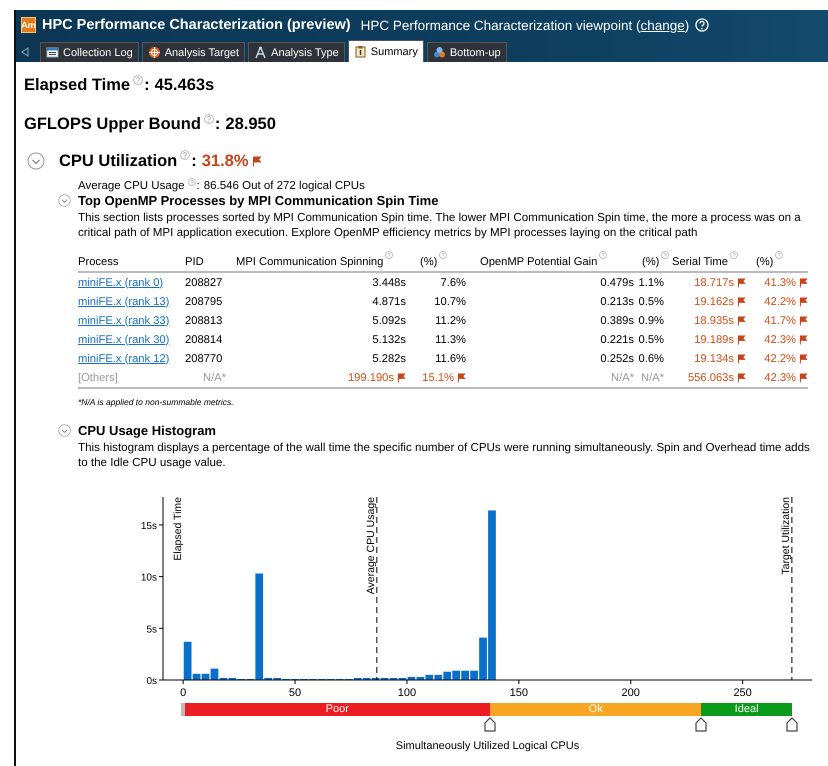  Describe the element at coordinates (295, 693) in the screenshot. I see `tick-label: 50` at that location.